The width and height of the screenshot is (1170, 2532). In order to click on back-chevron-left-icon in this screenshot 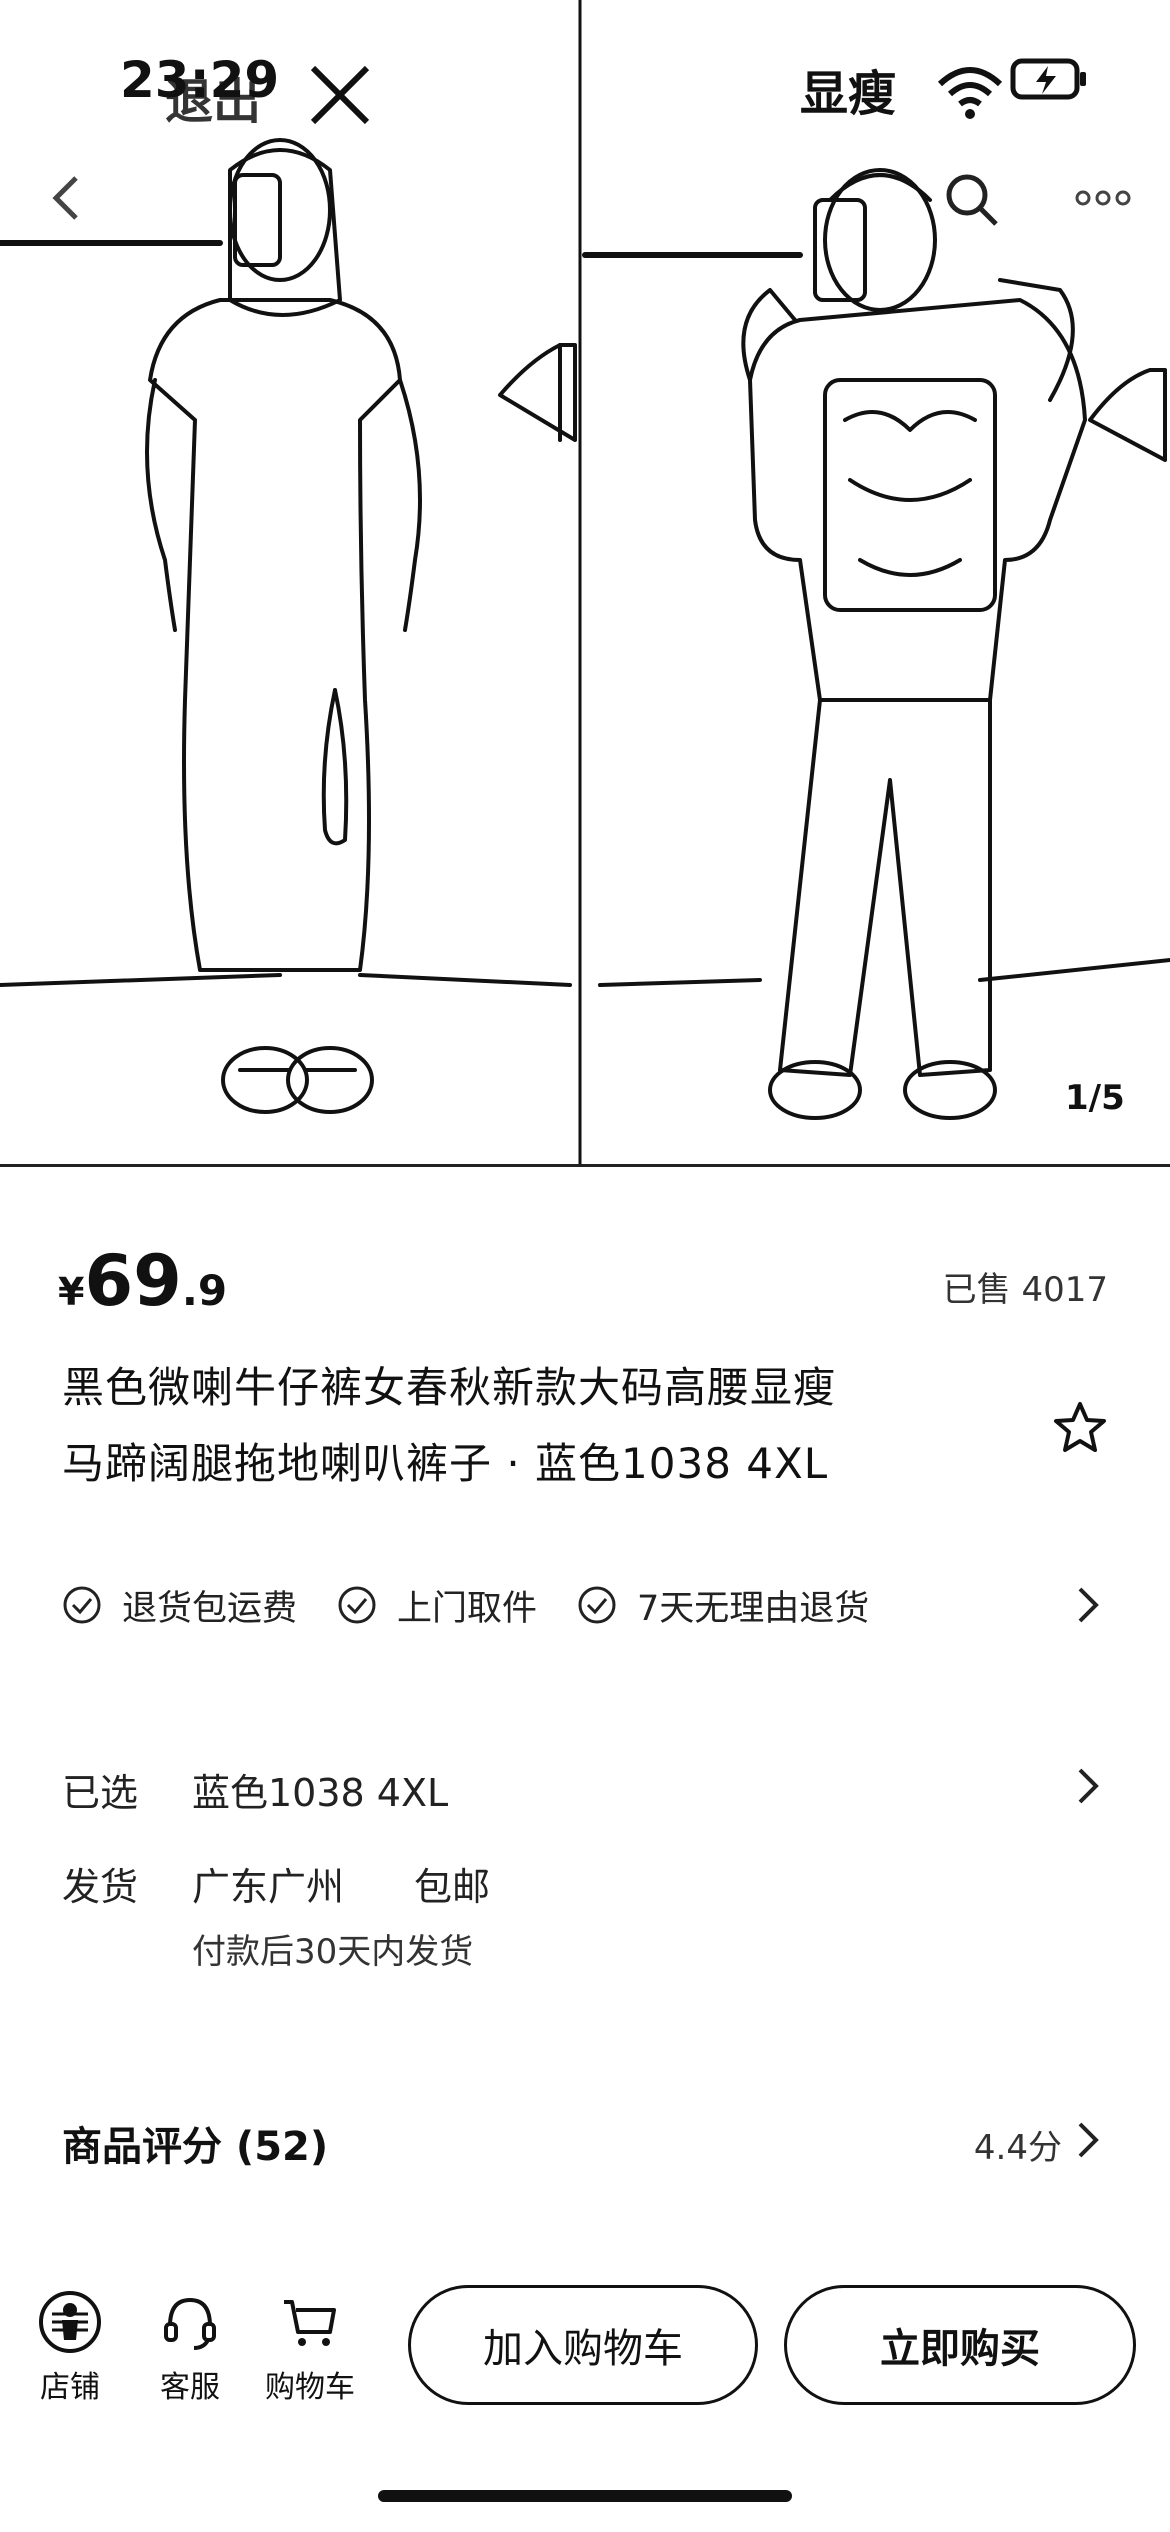, I will do `click(66, 198)`.